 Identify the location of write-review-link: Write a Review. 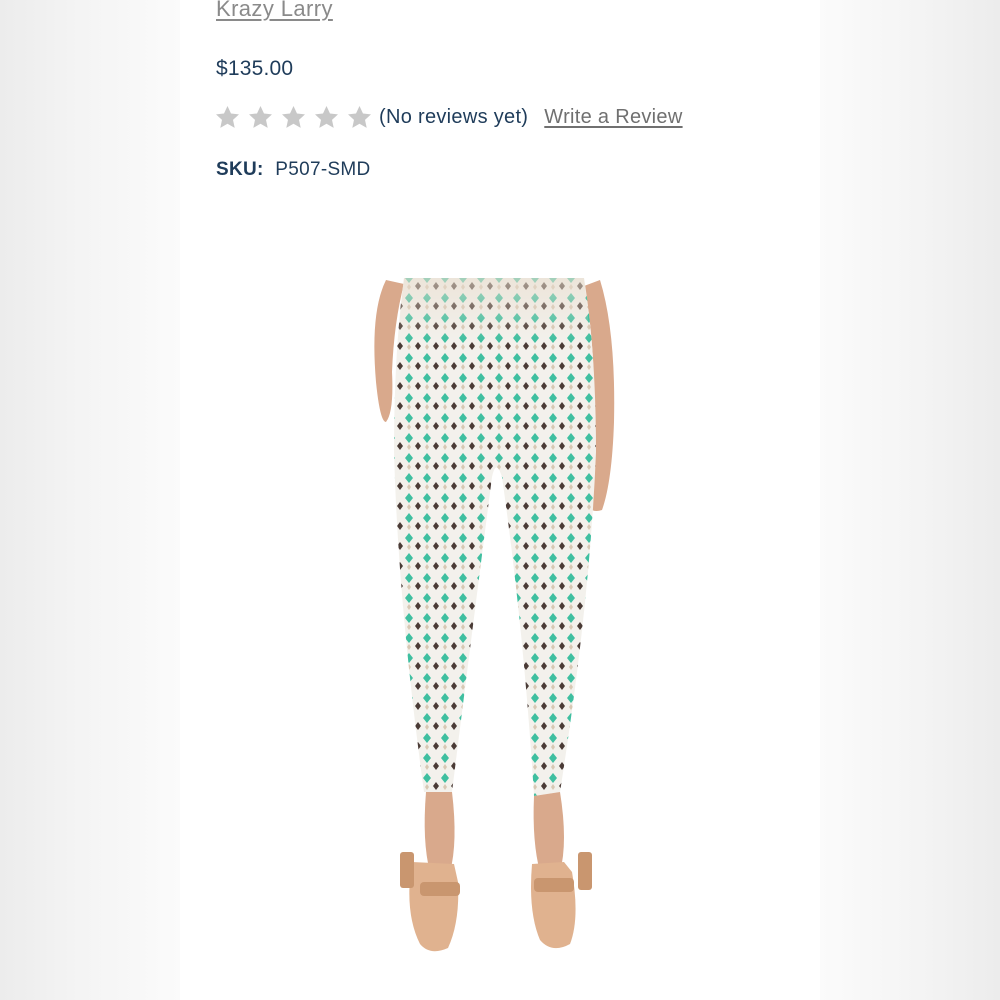
(613, 117).